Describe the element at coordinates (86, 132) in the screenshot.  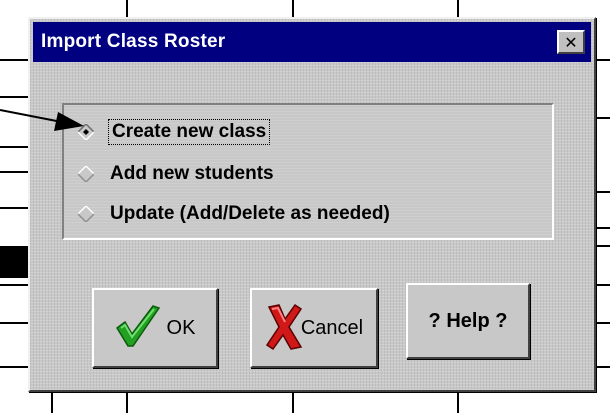
I see `radio-diamond-selected-icon` at that location.